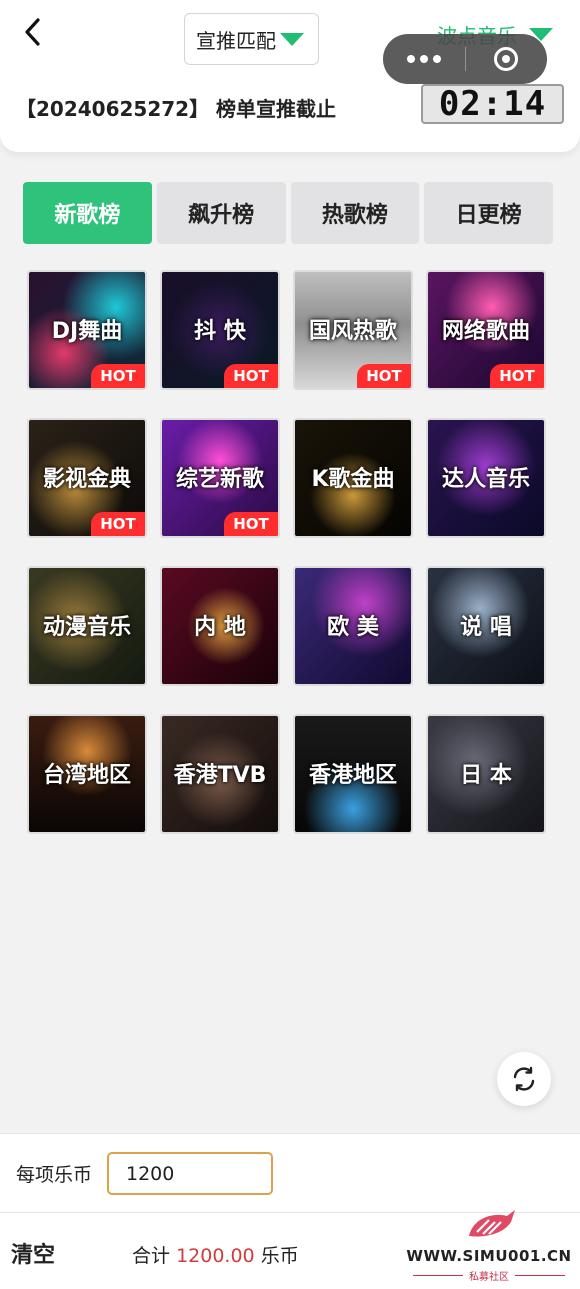 Image resolution: width=580 pixels, height=1289 pixels. I want to click on category-name: 香港地区, so click(352, 775).